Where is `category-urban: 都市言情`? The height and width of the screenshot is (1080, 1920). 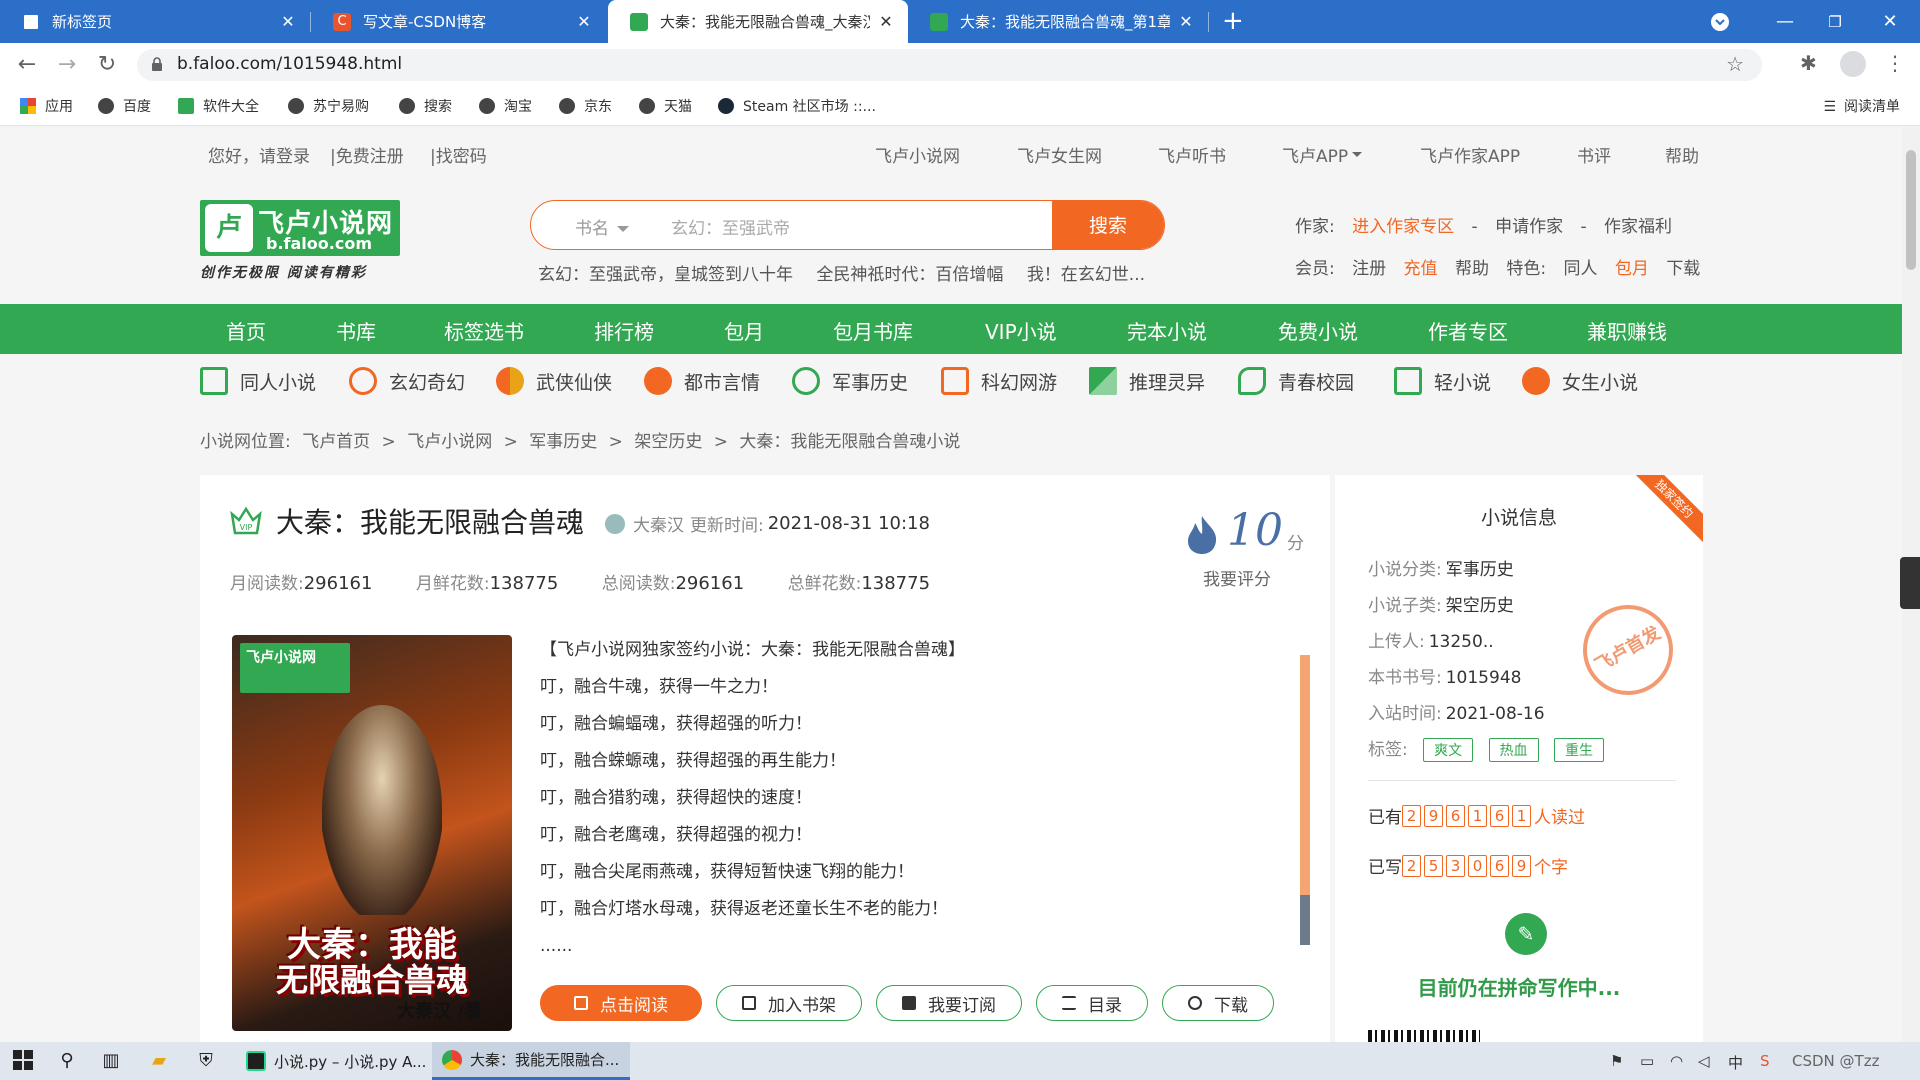
category-urban: 都市言情 is located at coordinates (702, 381).